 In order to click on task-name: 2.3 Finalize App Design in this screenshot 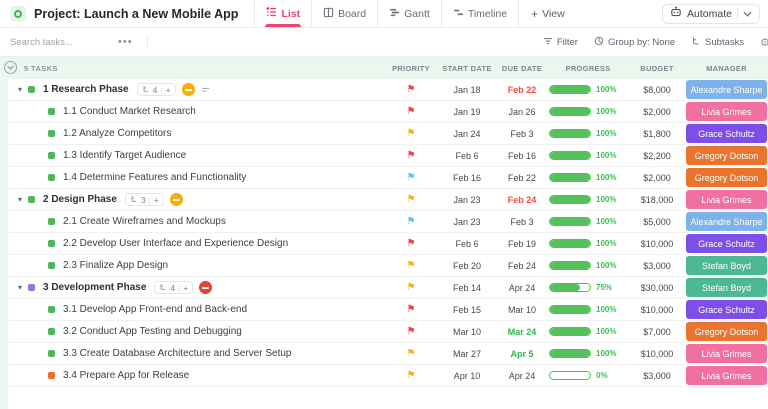, I will do `click(115, 265)`.